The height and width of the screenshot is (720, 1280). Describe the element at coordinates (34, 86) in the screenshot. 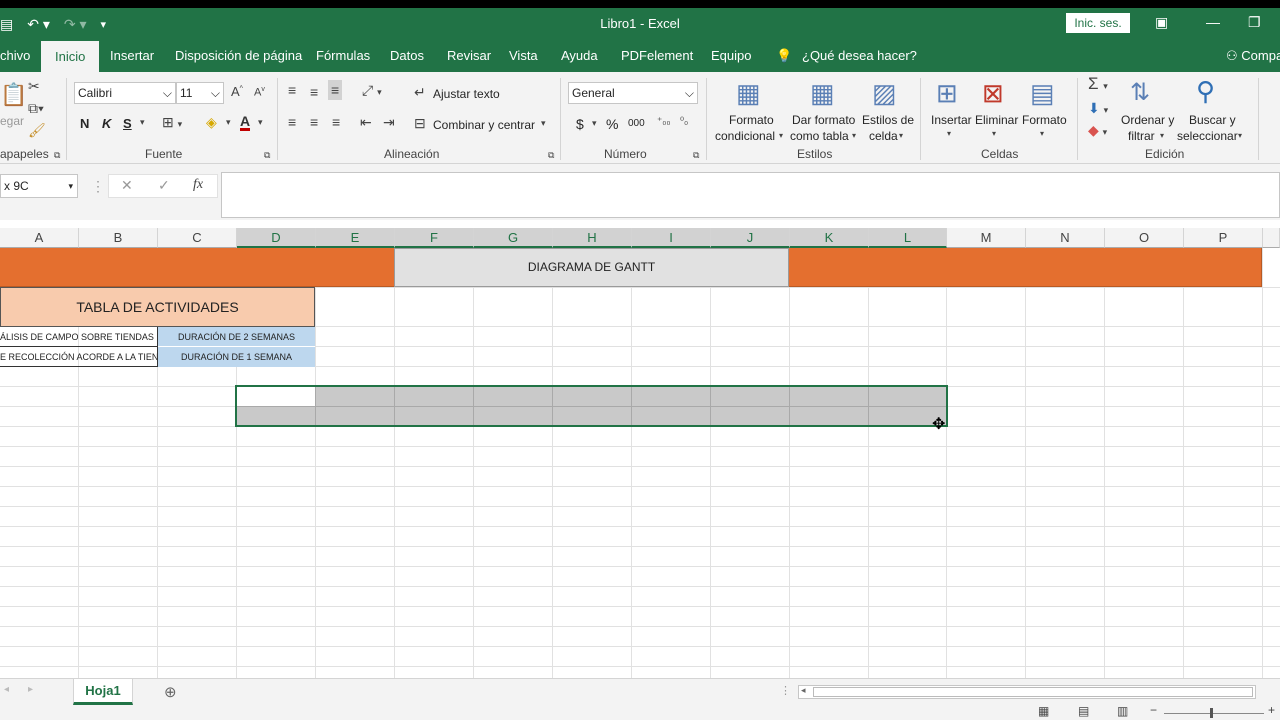

I see `cut-icon: ✂` at that location.